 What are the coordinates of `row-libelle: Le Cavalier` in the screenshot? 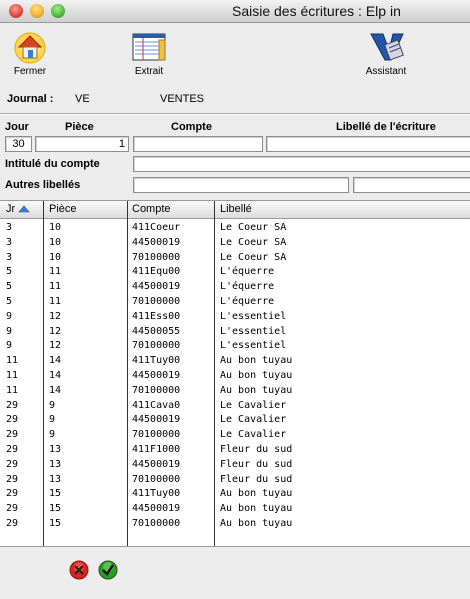 It's located at (253, 435).